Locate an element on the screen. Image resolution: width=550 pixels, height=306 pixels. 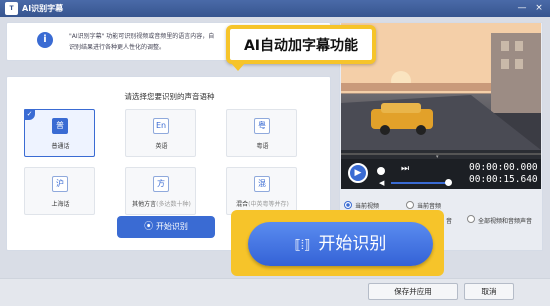
language-label: 英语 is located at coordinates (161, 146).